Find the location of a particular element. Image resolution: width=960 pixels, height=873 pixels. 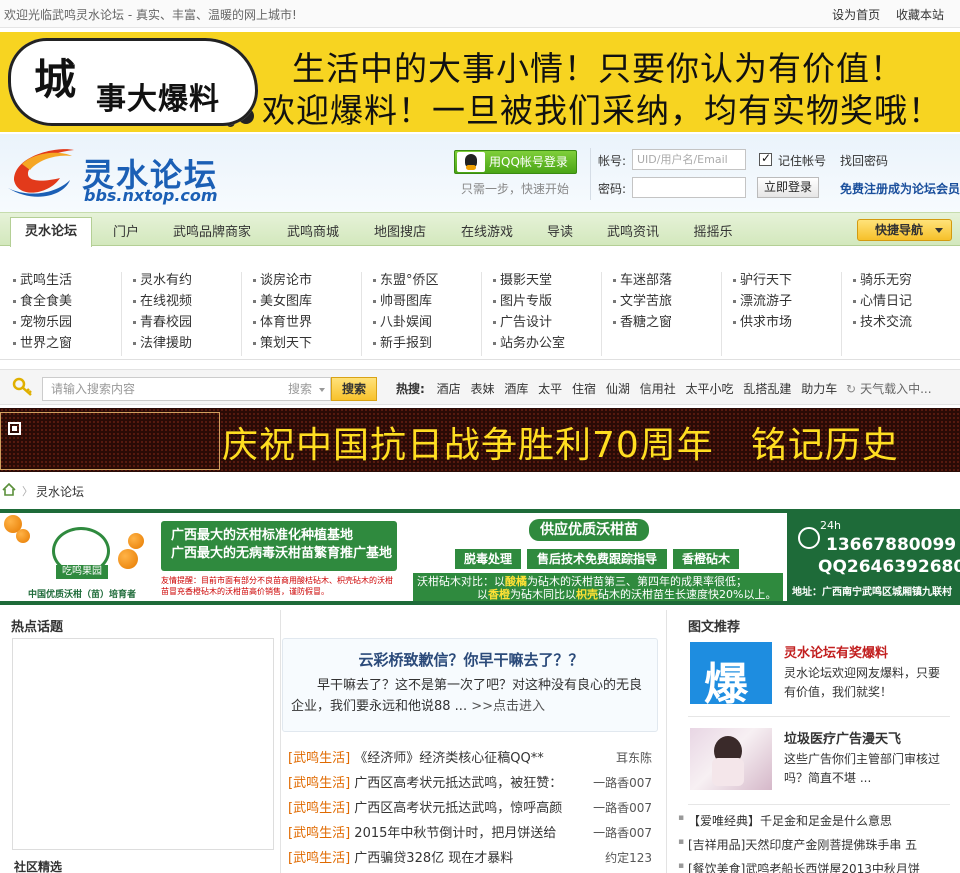

forum-link: 灵水有约 is located at coordinates (190, 280).